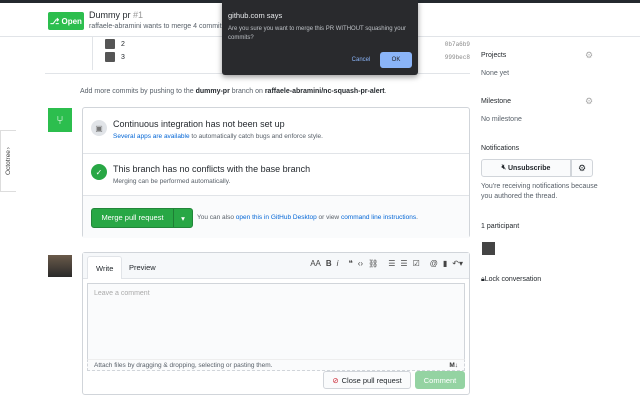 The width and height of the screenshot is (640, 400). What do you see at coordinates (123, 57) in the screenshot?
I see `commit-message: 3` at bounding box center [123, 57].